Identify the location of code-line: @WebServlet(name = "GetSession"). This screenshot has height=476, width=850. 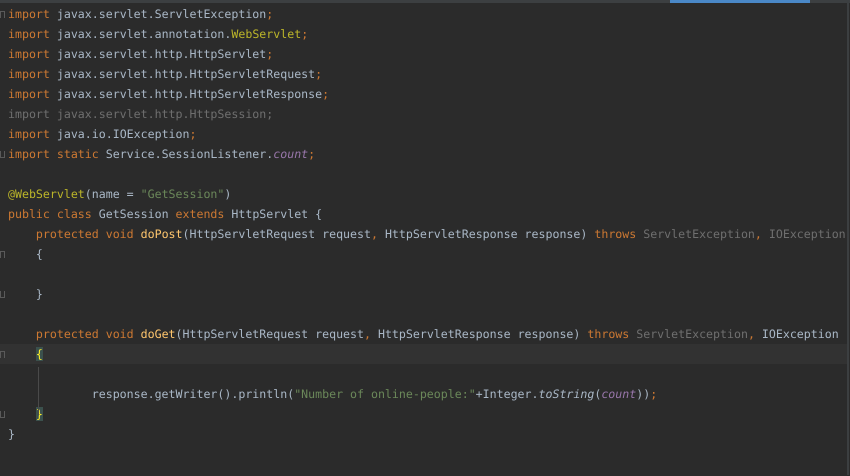
(120, 194).